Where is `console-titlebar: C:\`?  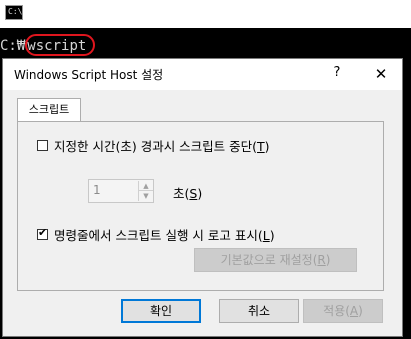 console-titlebar: C:\ is located at coordinates (205, 14).